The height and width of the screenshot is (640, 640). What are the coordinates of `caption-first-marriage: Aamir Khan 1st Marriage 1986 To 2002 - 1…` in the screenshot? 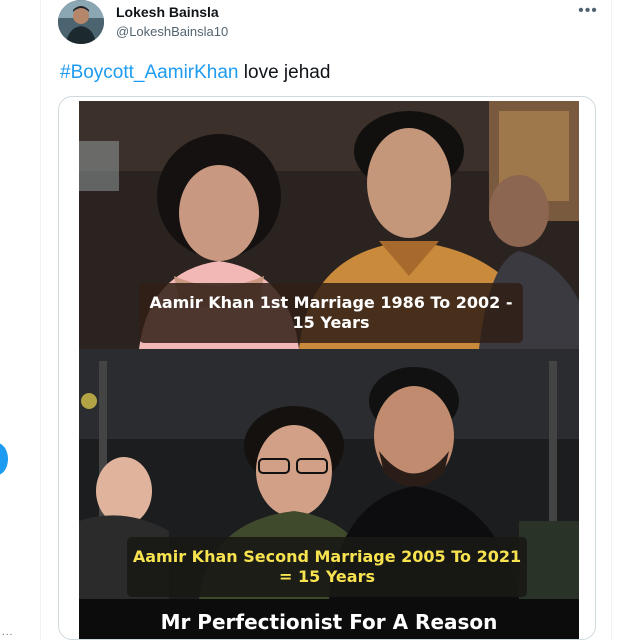 It's located at (331, 313).